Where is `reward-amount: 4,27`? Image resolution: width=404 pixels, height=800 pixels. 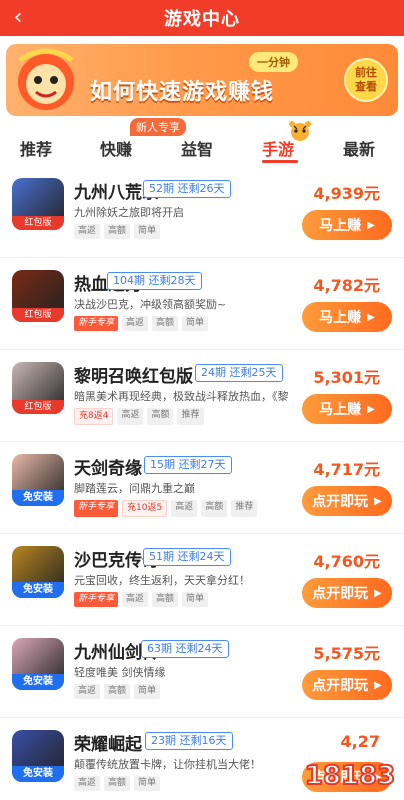
reward-amount: 4,27 is located at coordinates (360, 741).